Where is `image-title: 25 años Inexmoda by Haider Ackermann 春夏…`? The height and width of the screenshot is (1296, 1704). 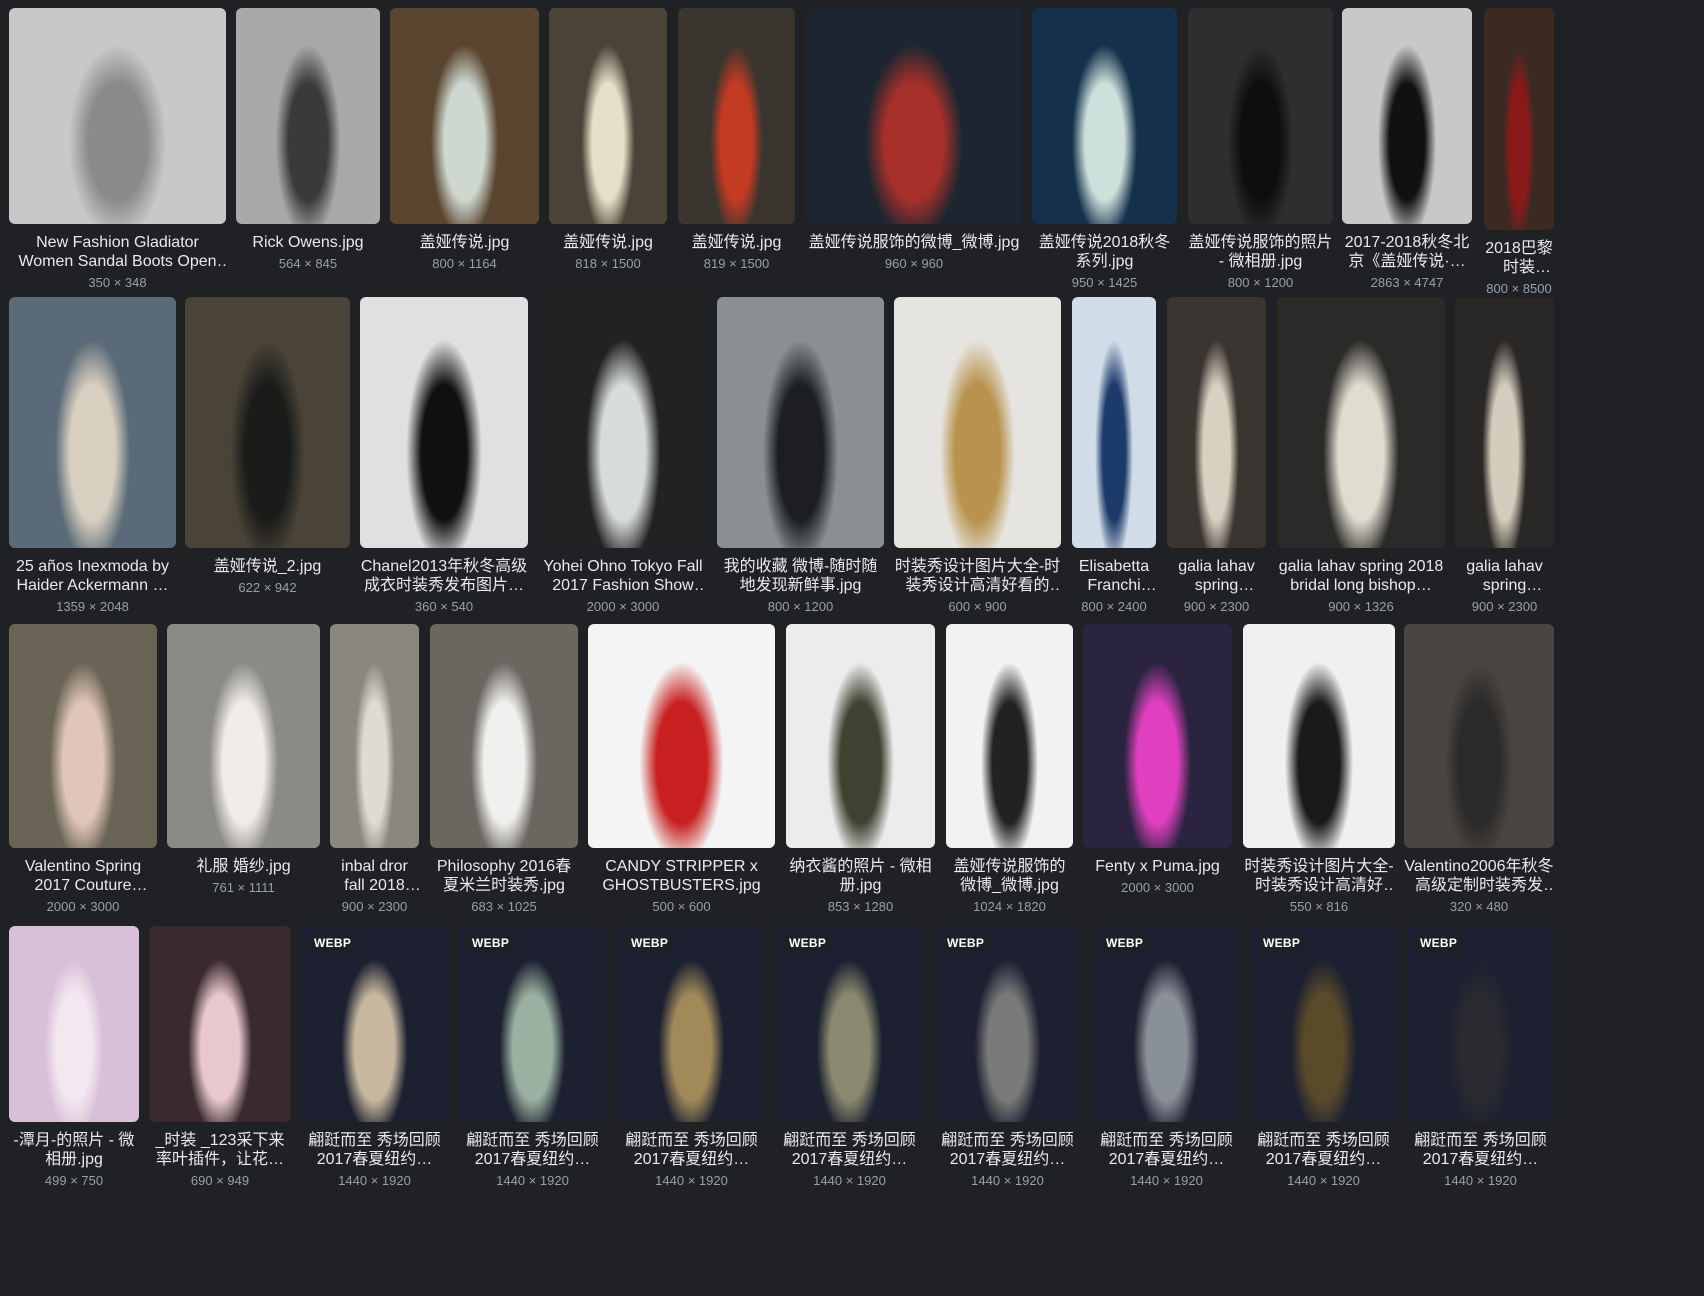
image-title: 25 años Inexmoda by Haider Ackermann 春夏… is located at coordinates (92, 576).